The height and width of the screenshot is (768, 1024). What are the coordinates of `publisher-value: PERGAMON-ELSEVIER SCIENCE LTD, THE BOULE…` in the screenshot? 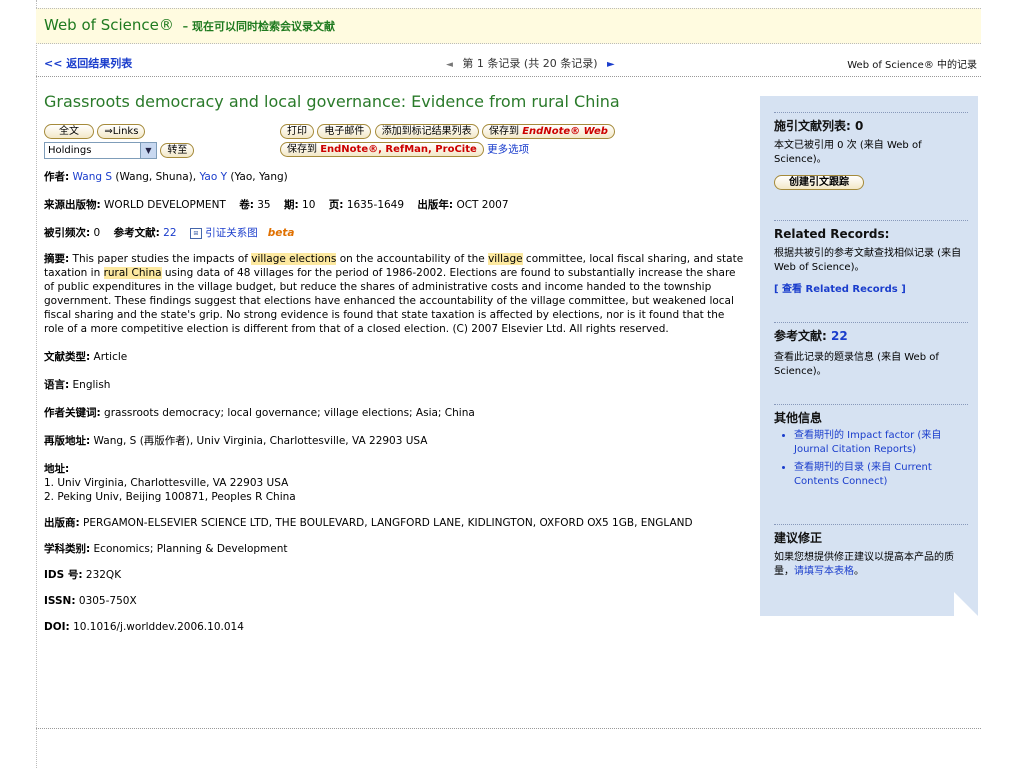 It's located at (388, 523).